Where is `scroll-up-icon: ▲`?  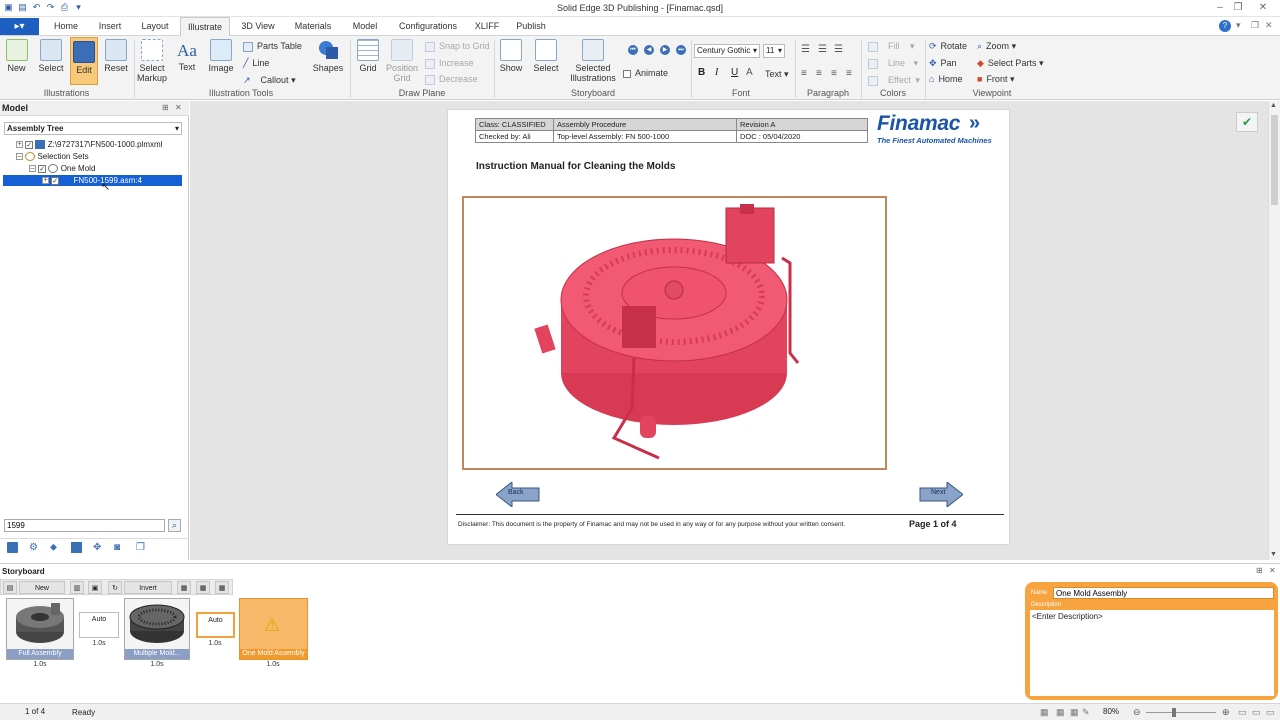 scroll-up-icon: ▲ is located at coordinates (1273, 105).